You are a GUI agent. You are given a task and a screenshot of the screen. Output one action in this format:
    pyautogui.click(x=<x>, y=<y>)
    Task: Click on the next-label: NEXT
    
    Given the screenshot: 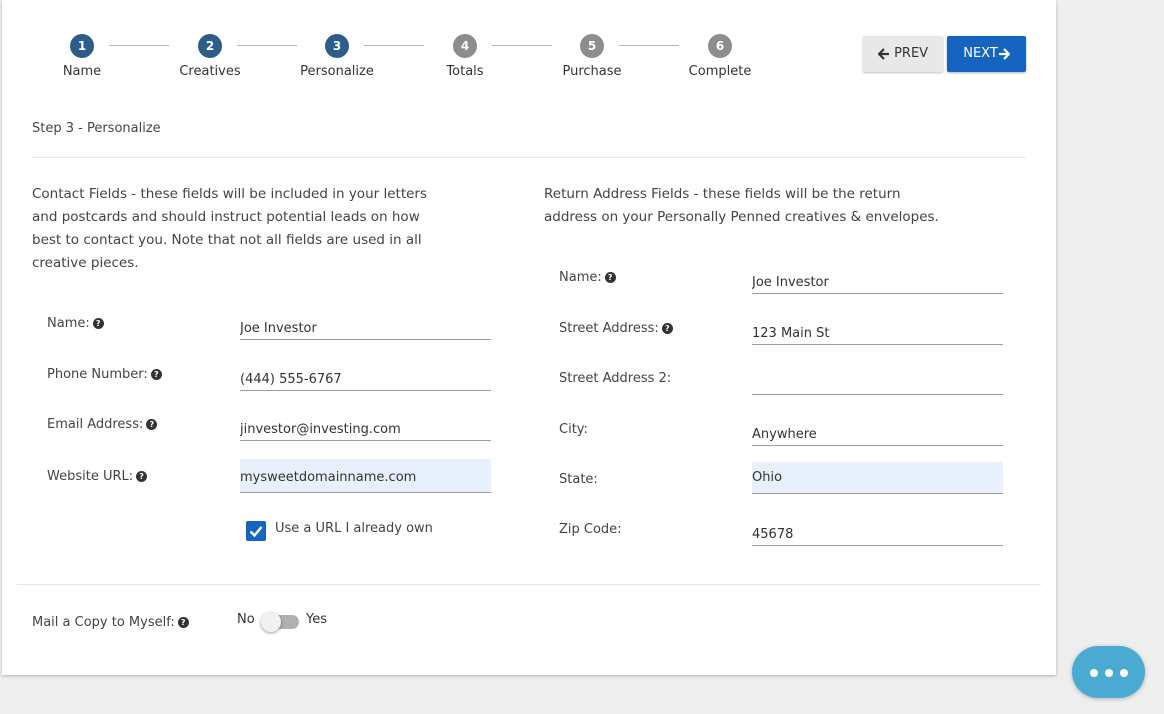 What is the action you would take?
    pyautogui.click(x=980, y=53)
    